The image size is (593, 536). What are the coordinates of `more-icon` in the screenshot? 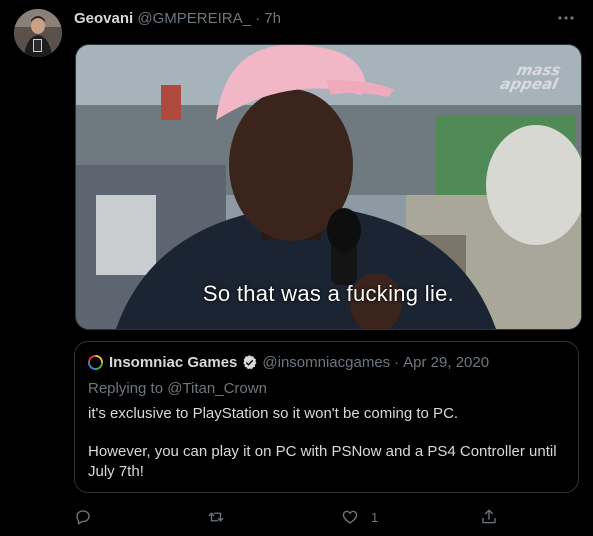 It's located at (566, 18).